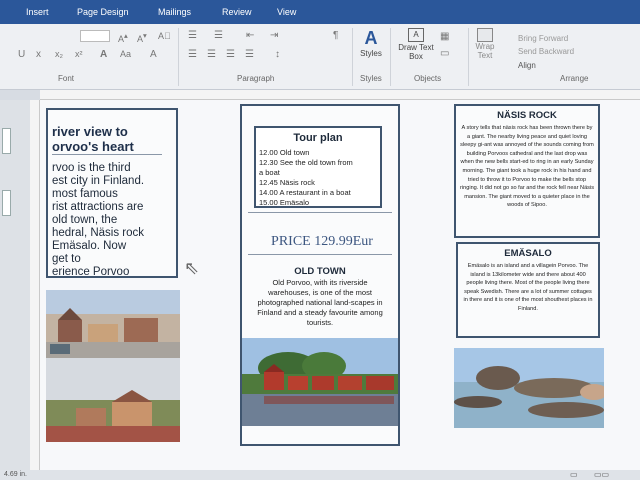  What do you see at coordinates (35, 286) in the screenshot?
I see `vertical-ruler` at bounding box center [35, 286].